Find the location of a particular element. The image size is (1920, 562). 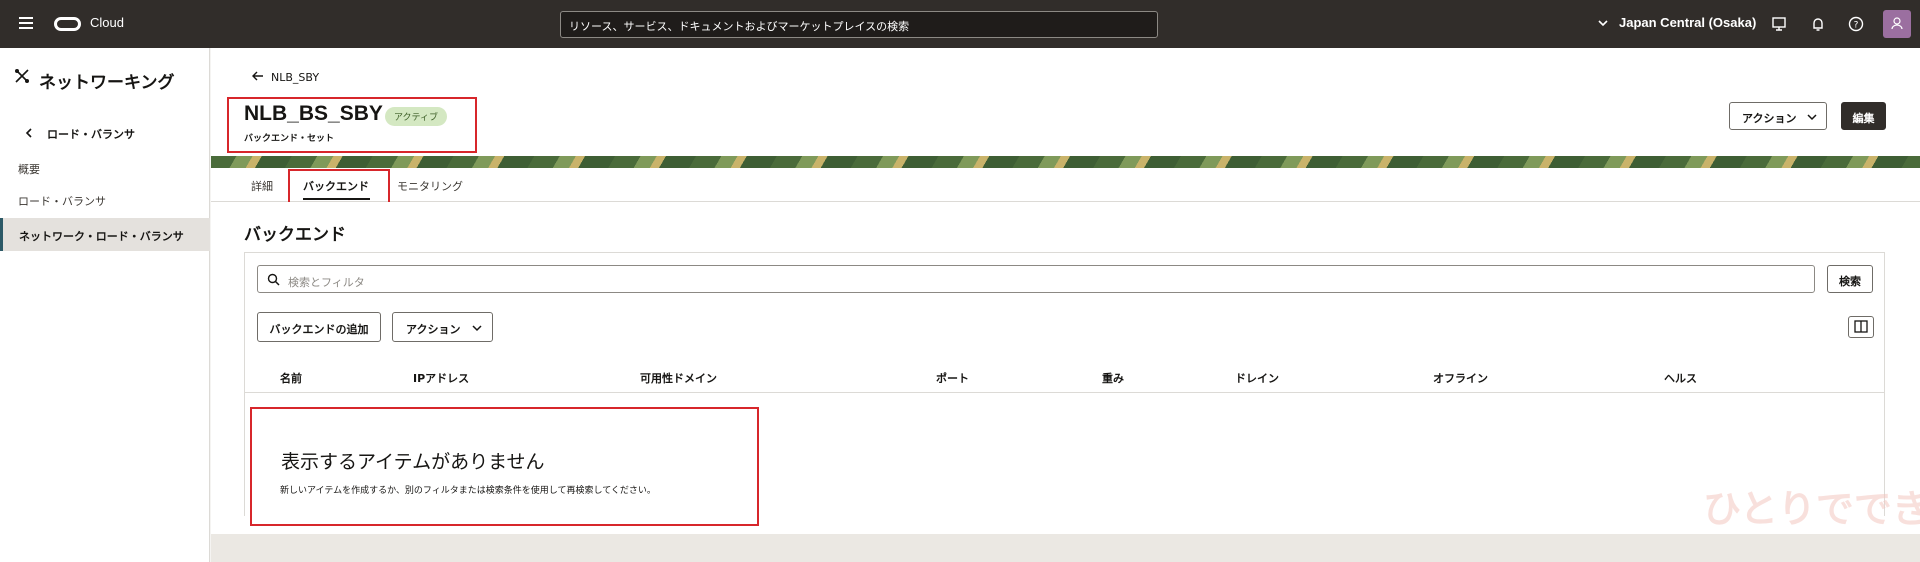

sidebar-title: ネットワーキング is located at coordinates (107, 83).